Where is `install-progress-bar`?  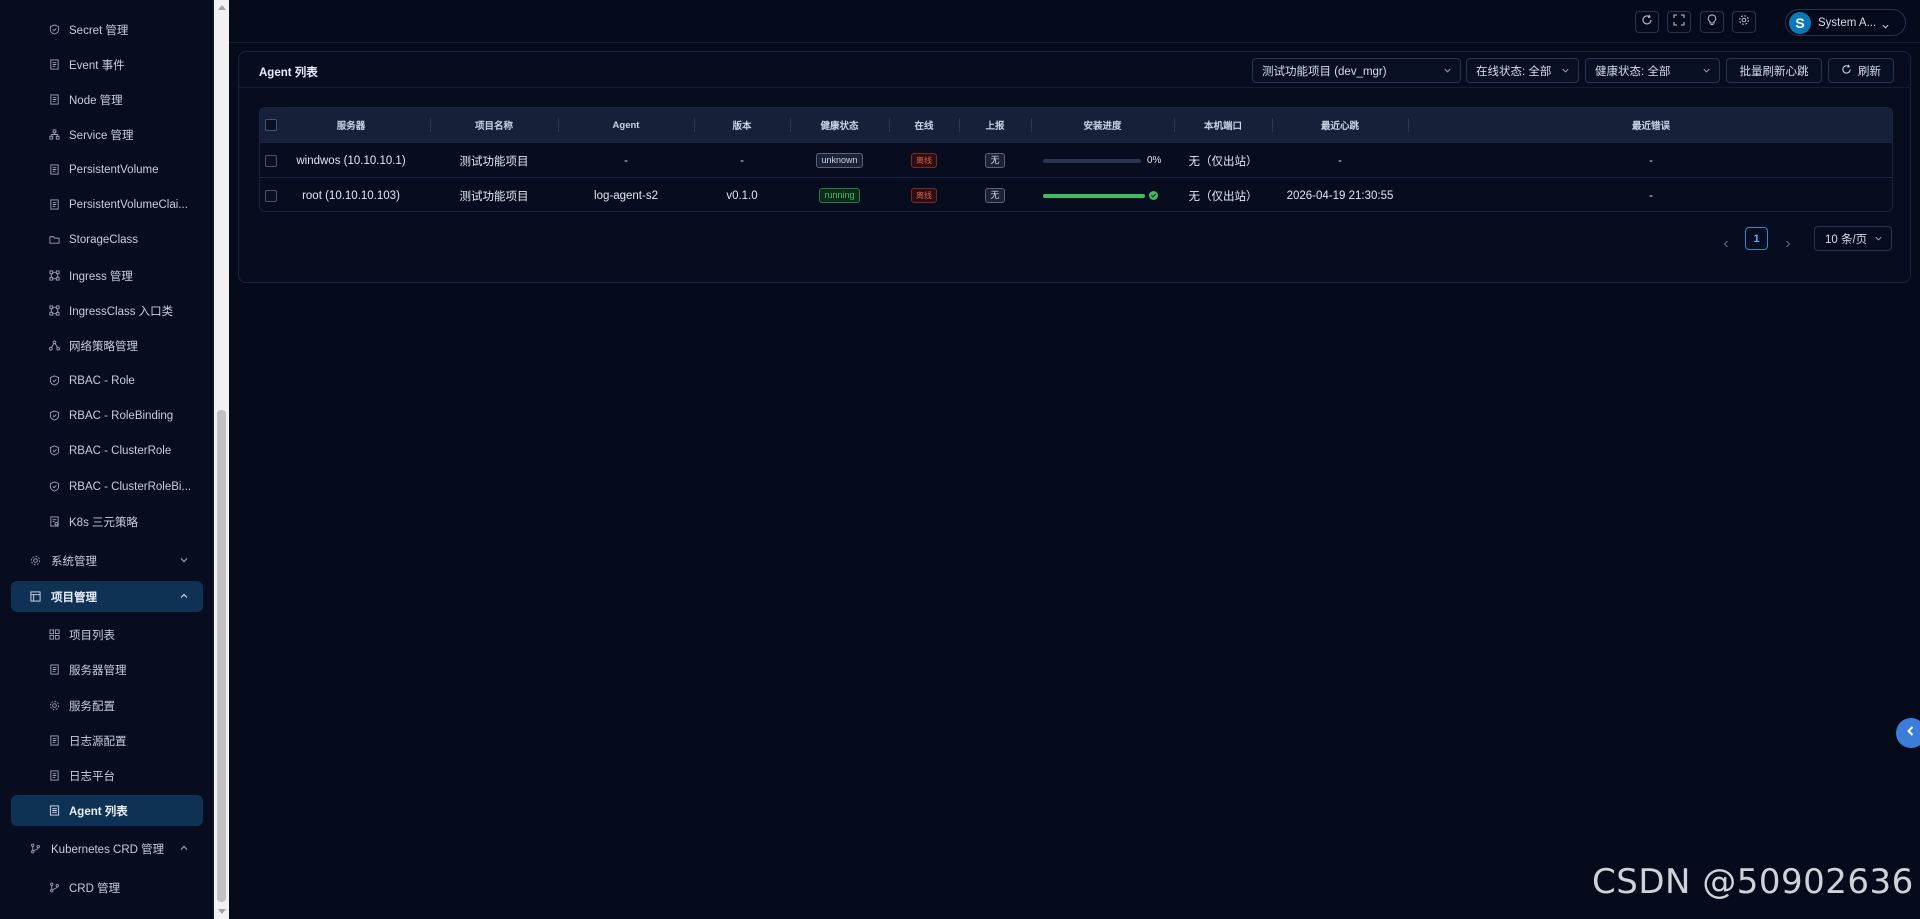 install-progress-bar is located at coordinates (1092, 161).